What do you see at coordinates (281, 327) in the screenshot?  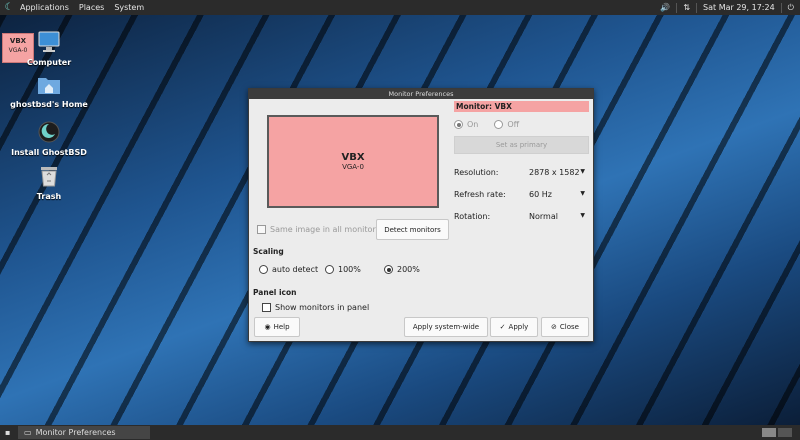 I see `help-label: Help` at bounding box center [281, 327].